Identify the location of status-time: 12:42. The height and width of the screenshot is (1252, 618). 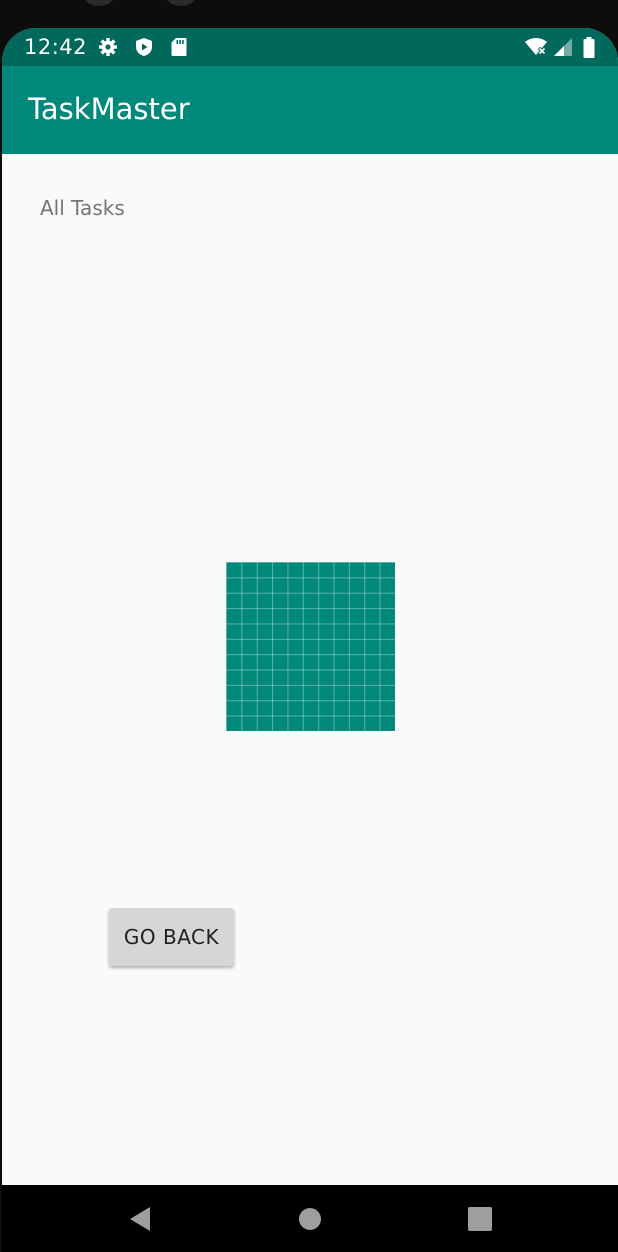
(56, 47).